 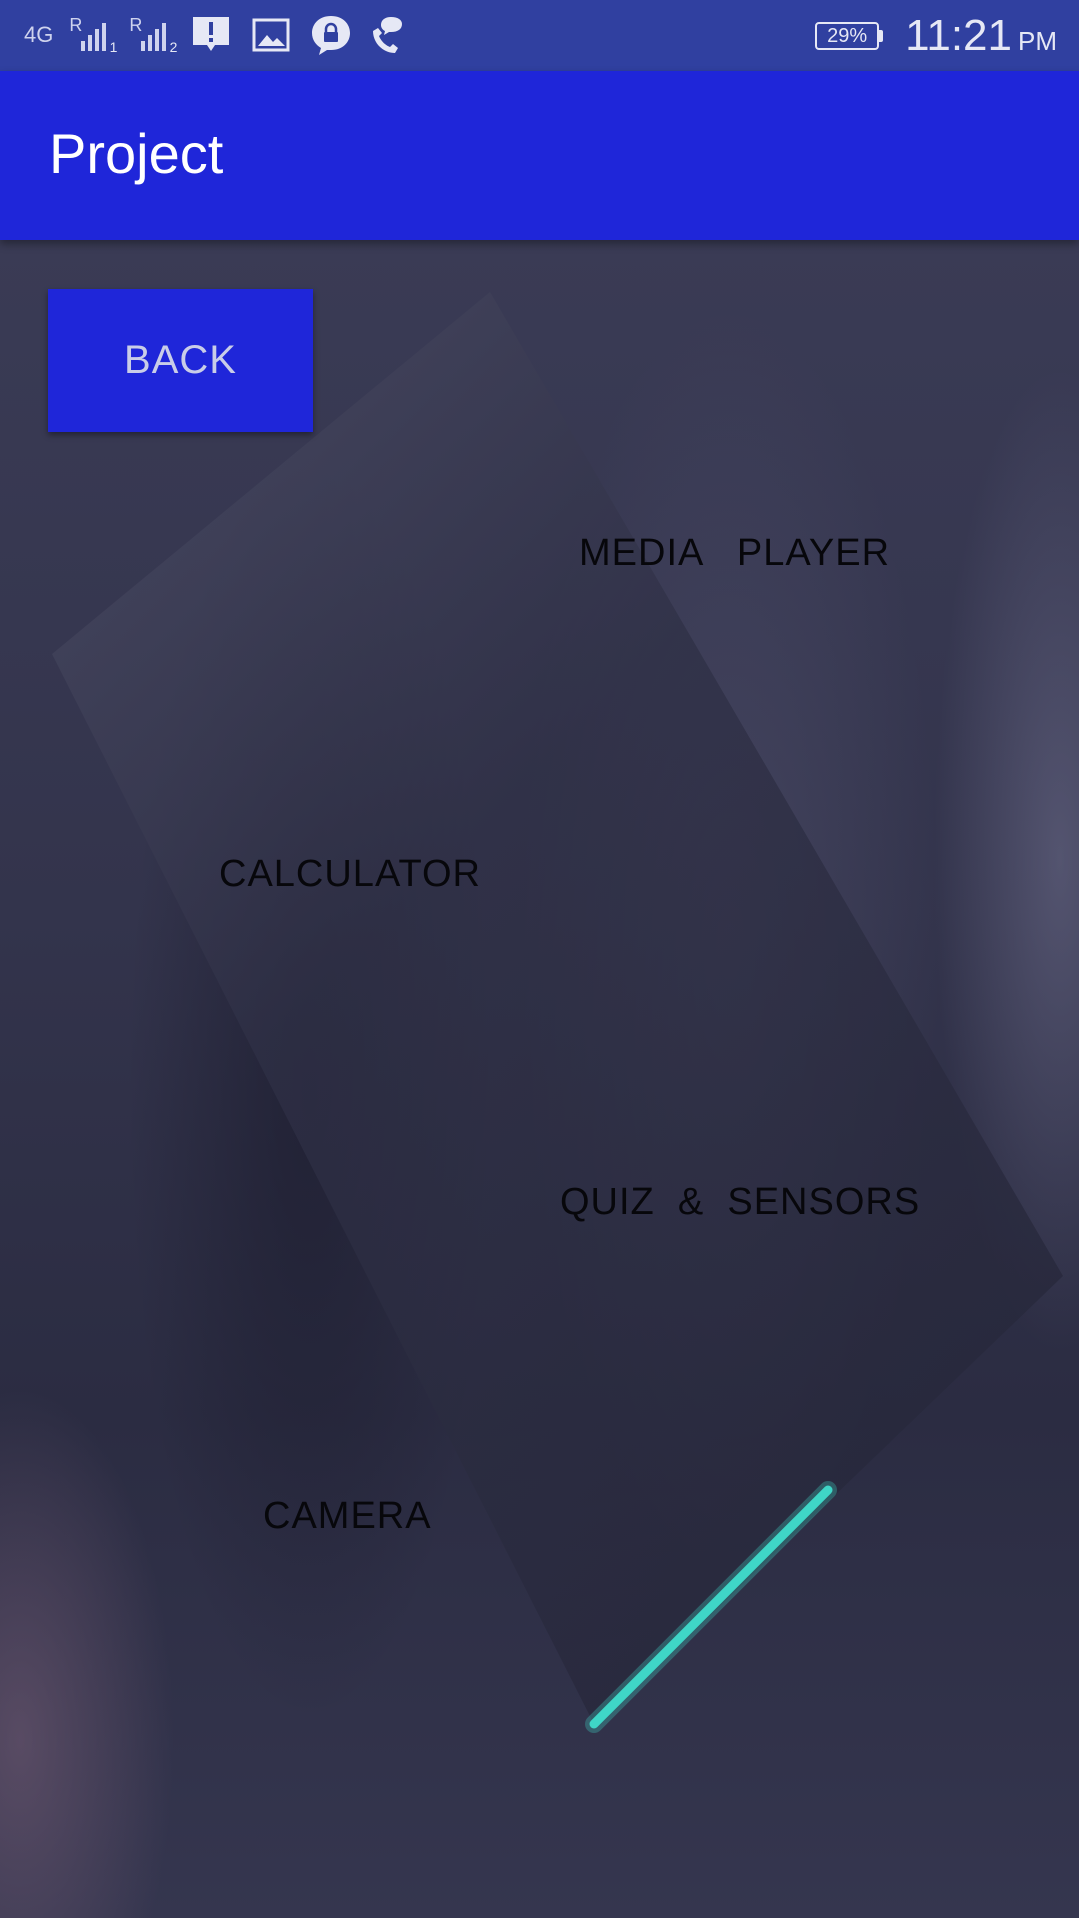 I want to click on status-left-icons: 4G R 1 R 2, so click(x=218, y=35).